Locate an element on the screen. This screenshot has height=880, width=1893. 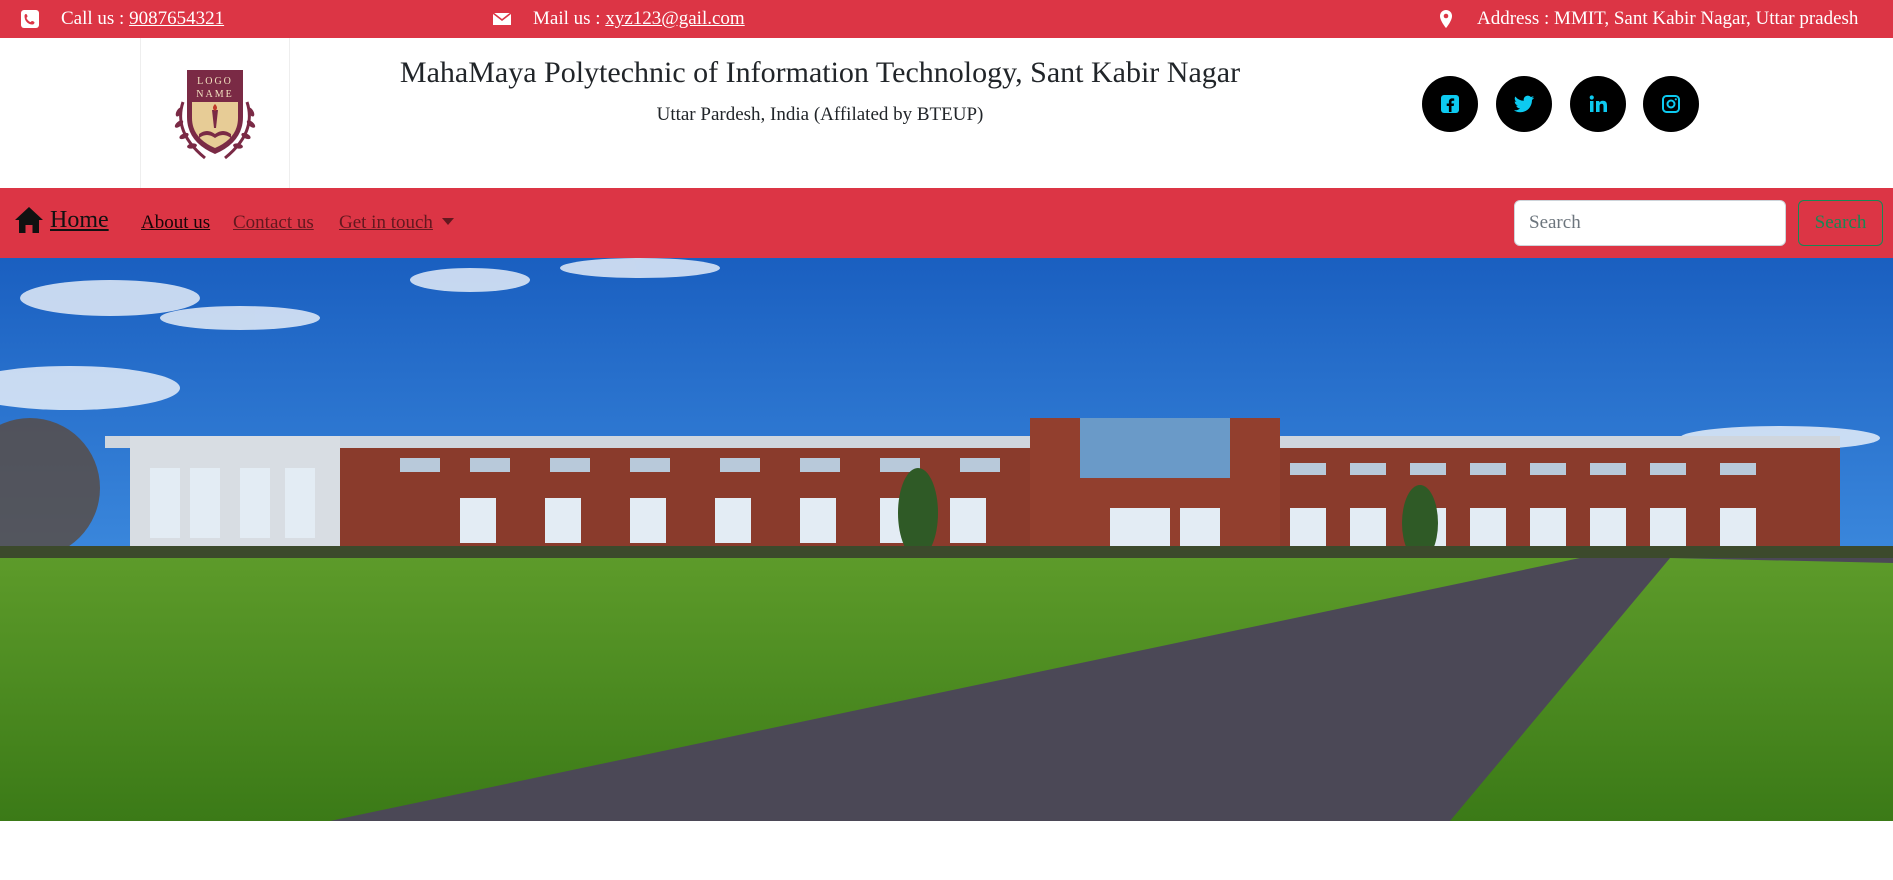
linkedin-button is located at coordinates (1598, 104).